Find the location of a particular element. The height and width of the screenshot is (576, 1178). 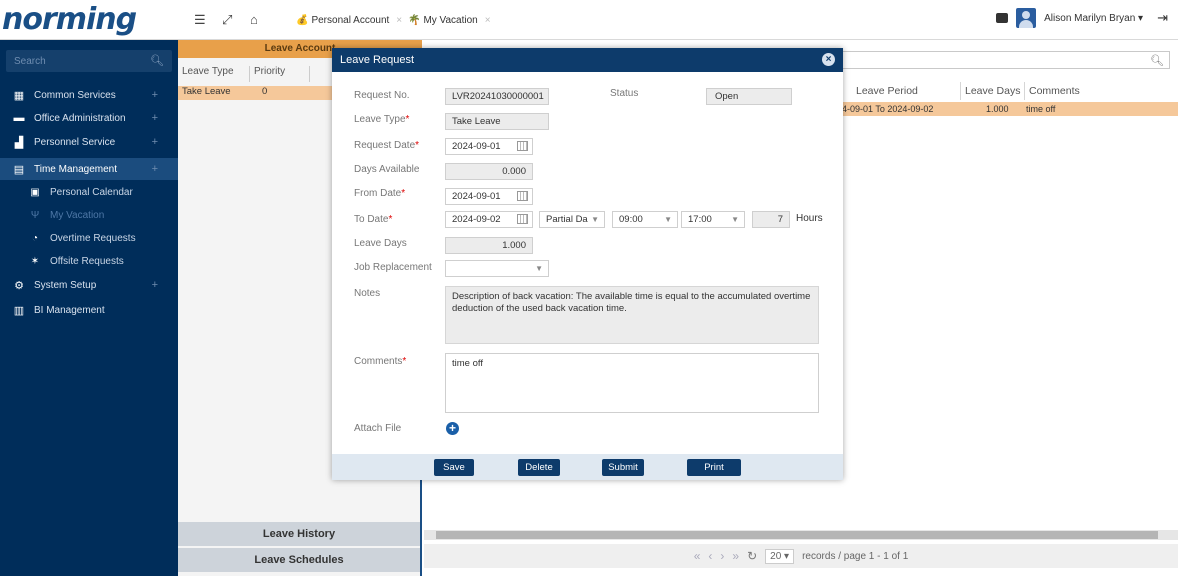

tab-personal-account: 💰 Personal Account × is located at coordinates (349, 20).